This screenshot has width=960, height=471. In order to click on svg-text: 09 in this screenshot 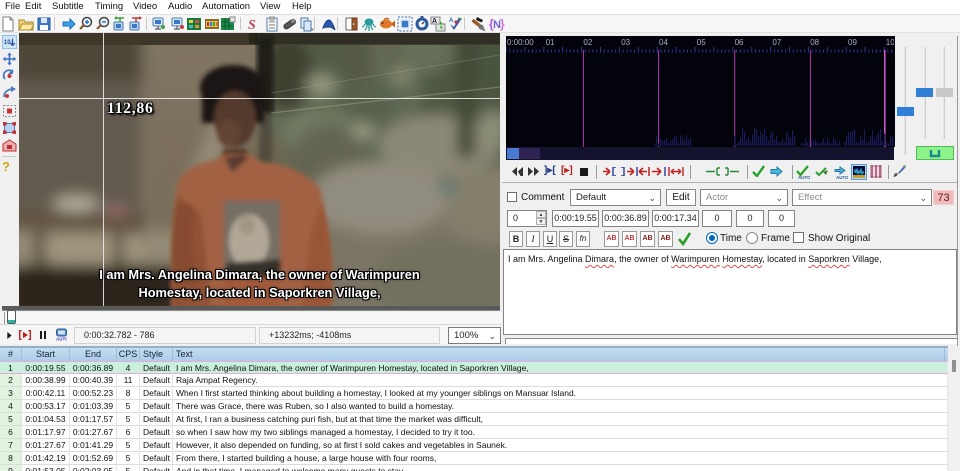, I will do `click(852, 42)`.